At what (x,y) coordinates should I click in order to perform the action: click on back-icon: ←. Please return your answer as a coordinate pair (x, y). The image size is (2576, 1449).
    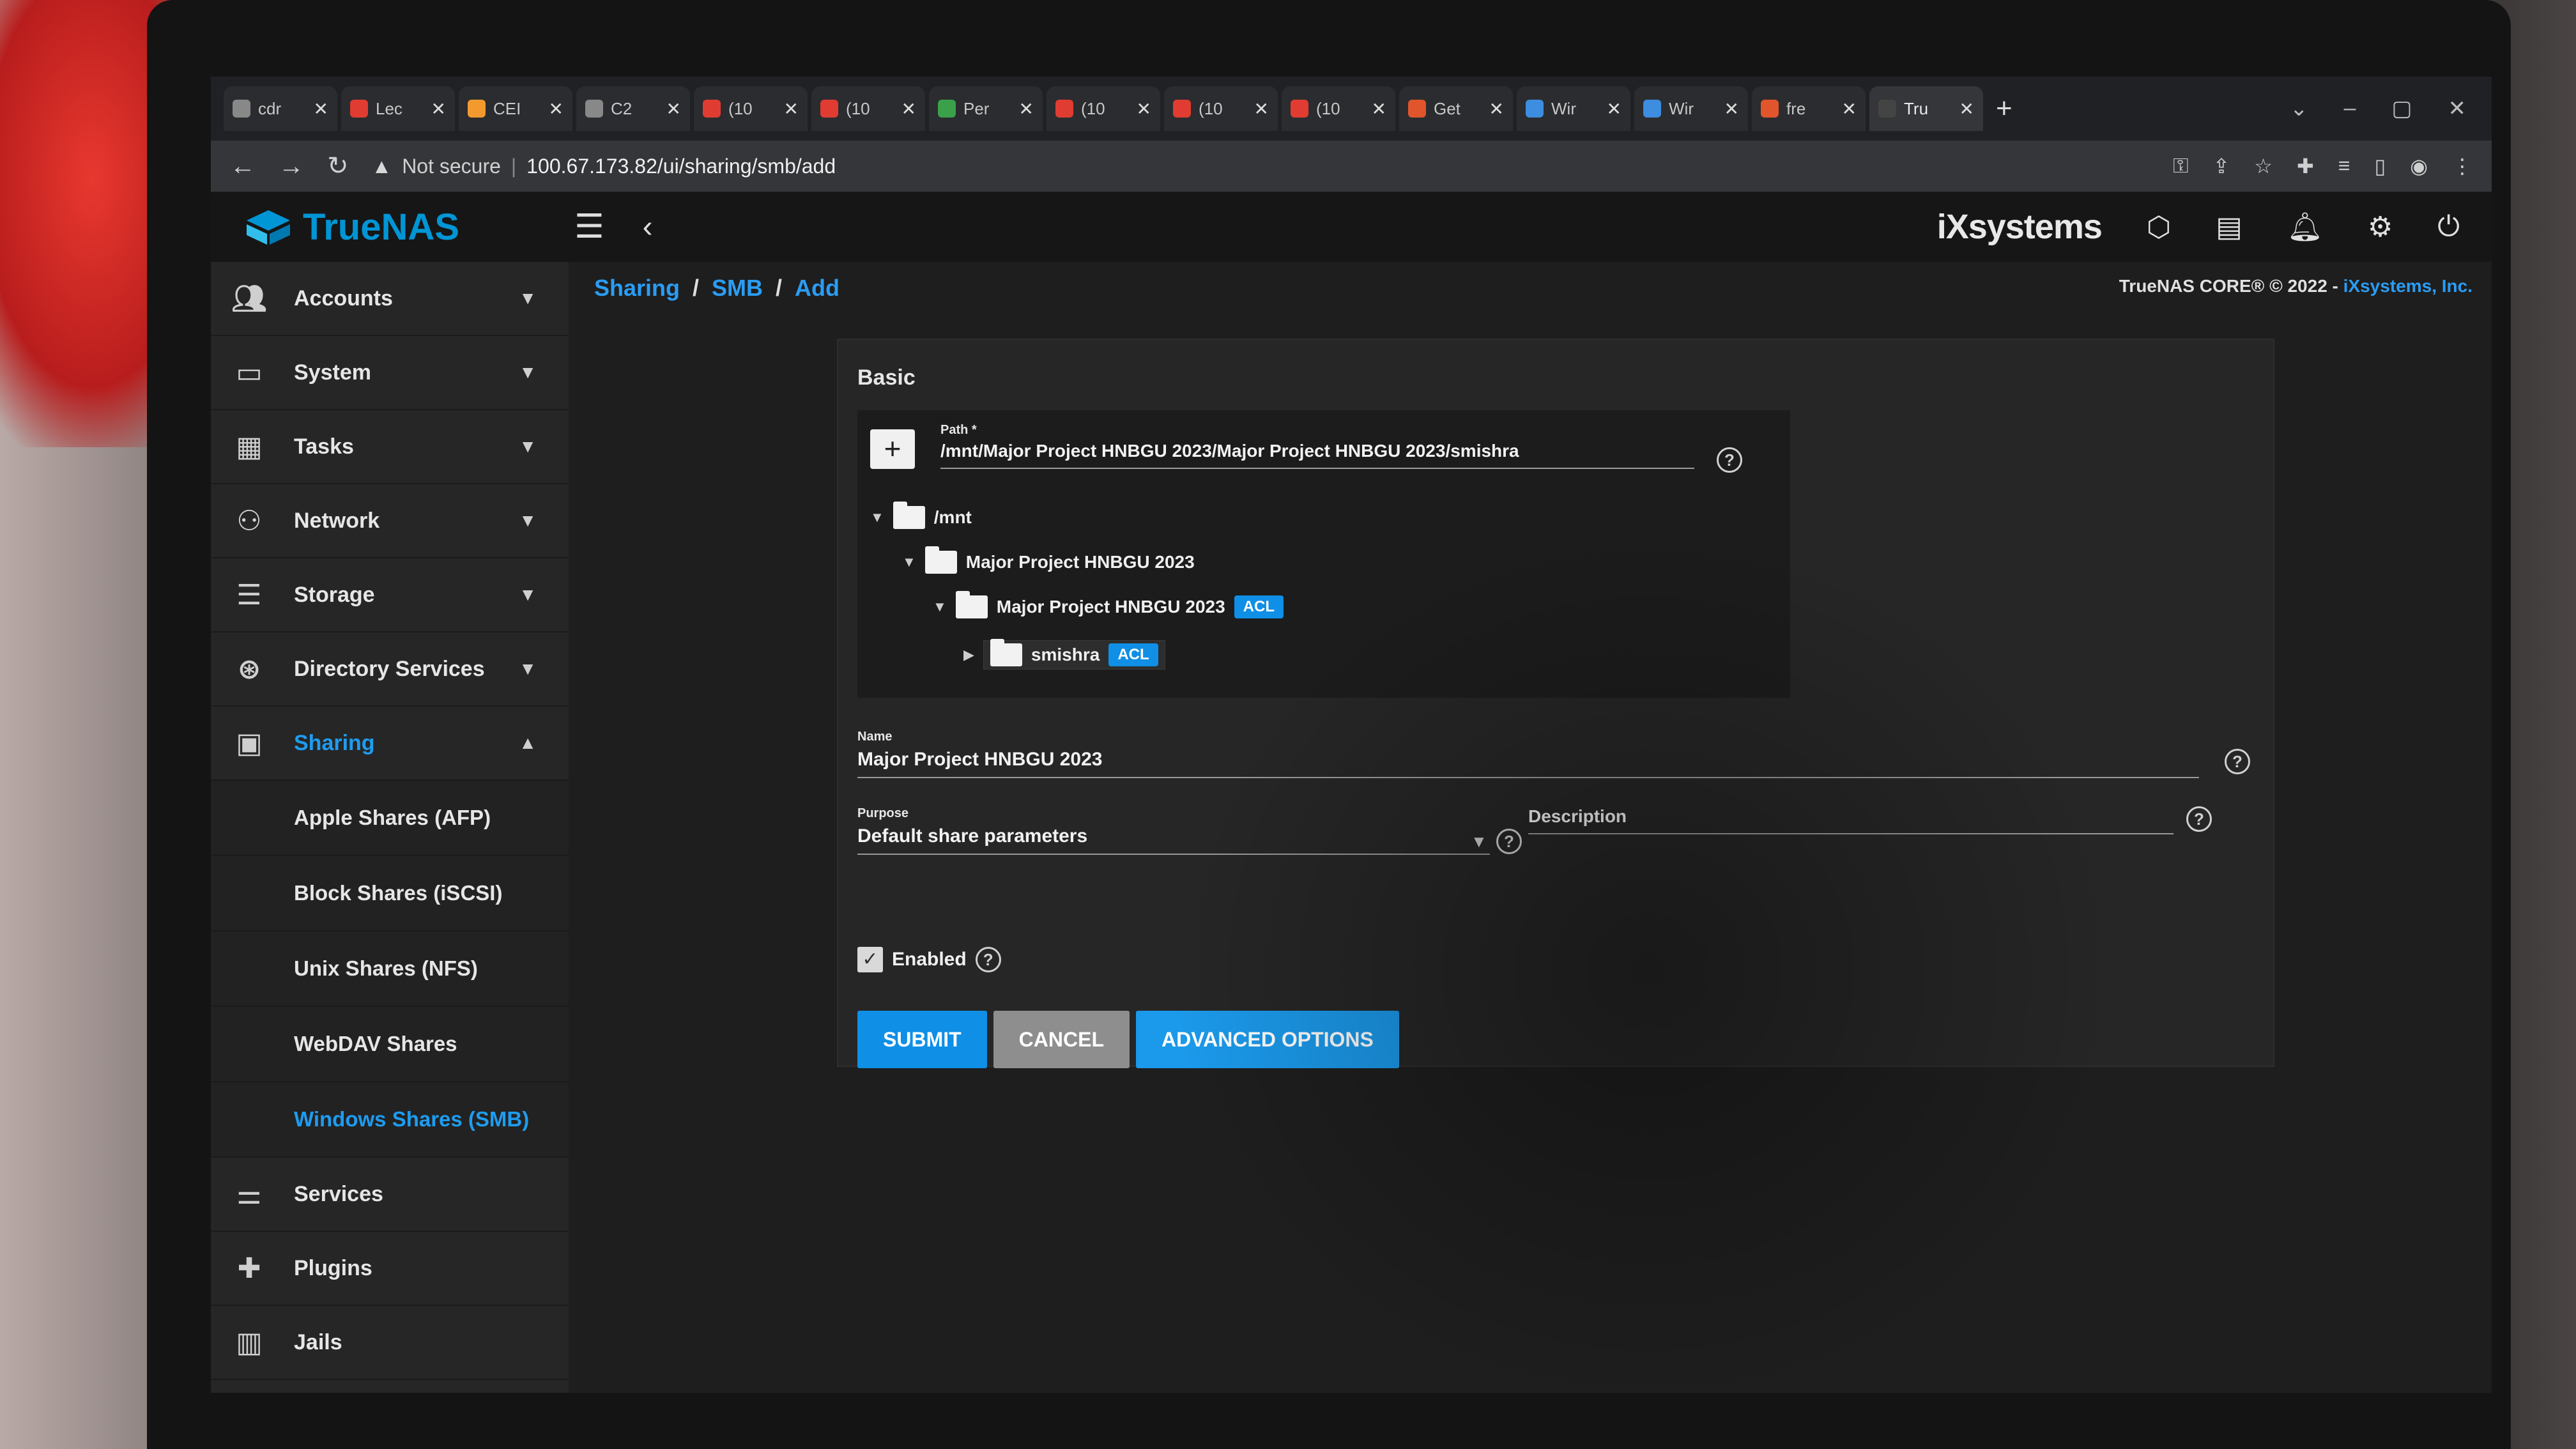
    Looking at the image, I should click on (243, 166).